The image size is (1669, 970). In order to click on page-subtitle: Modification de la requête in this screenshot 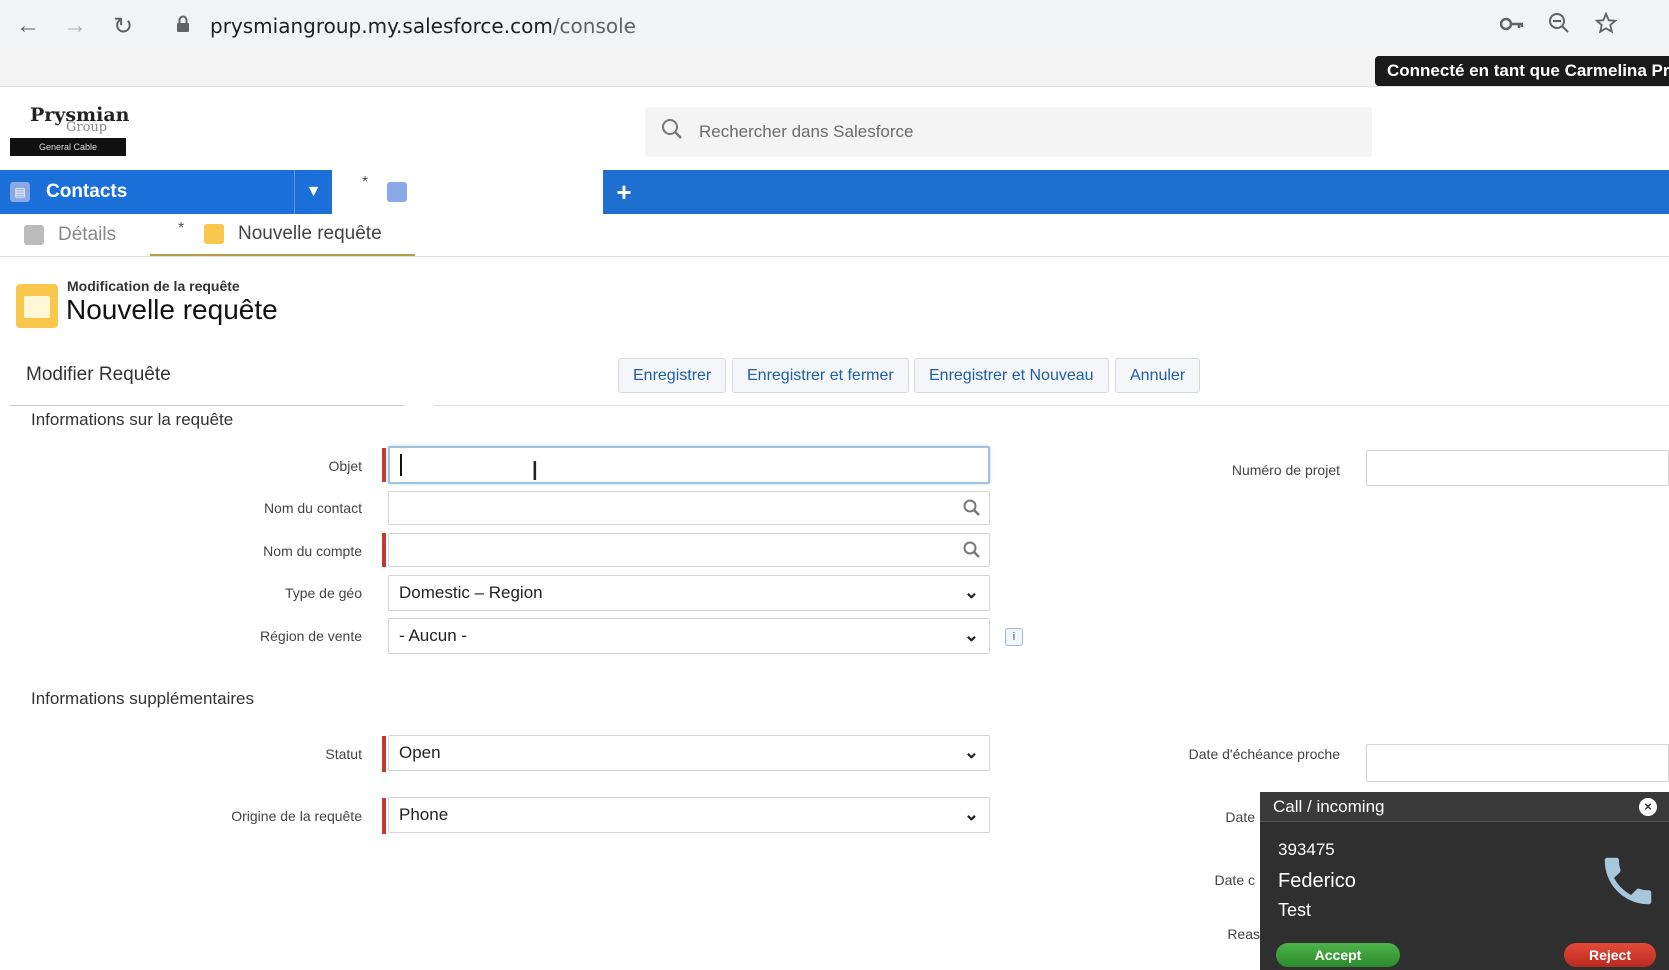, I will do `click(153, 286)`.